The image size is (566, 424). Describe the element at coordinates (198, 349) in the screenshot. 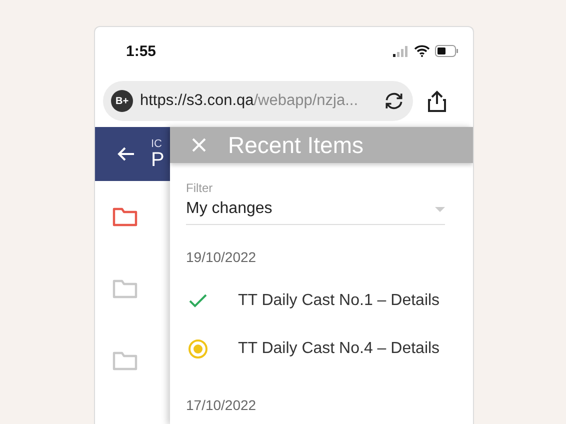

I see `radio-dot-icon` at that location.